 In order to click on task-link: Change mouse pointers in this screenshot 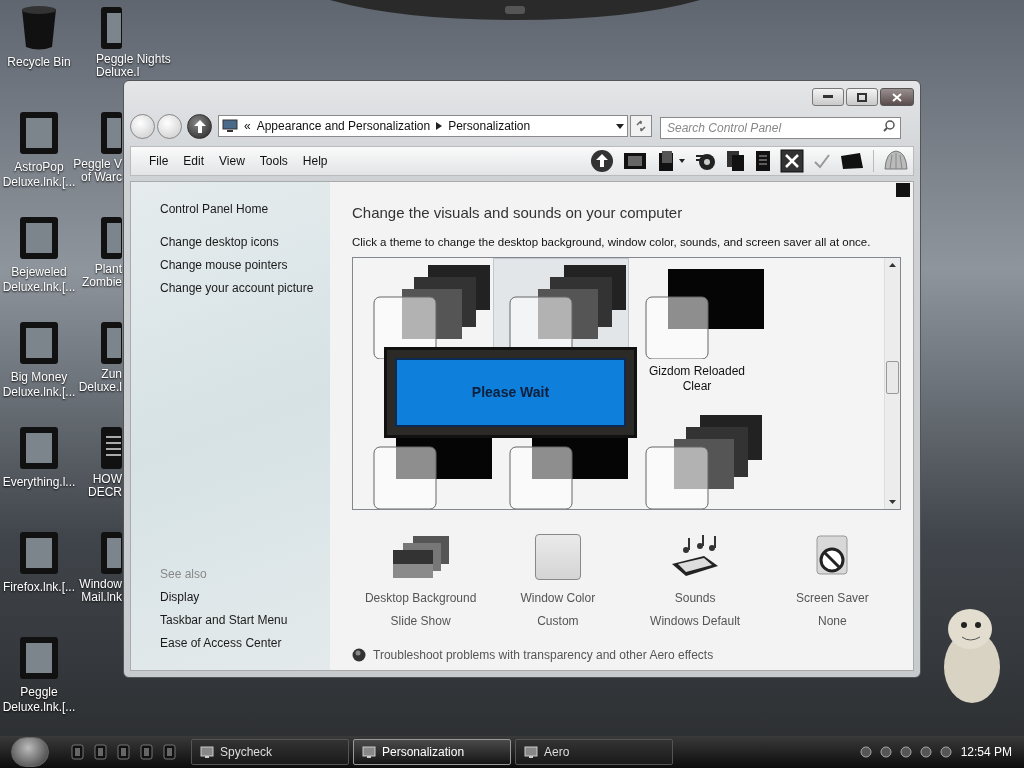, I will do `click(245, 265)`.